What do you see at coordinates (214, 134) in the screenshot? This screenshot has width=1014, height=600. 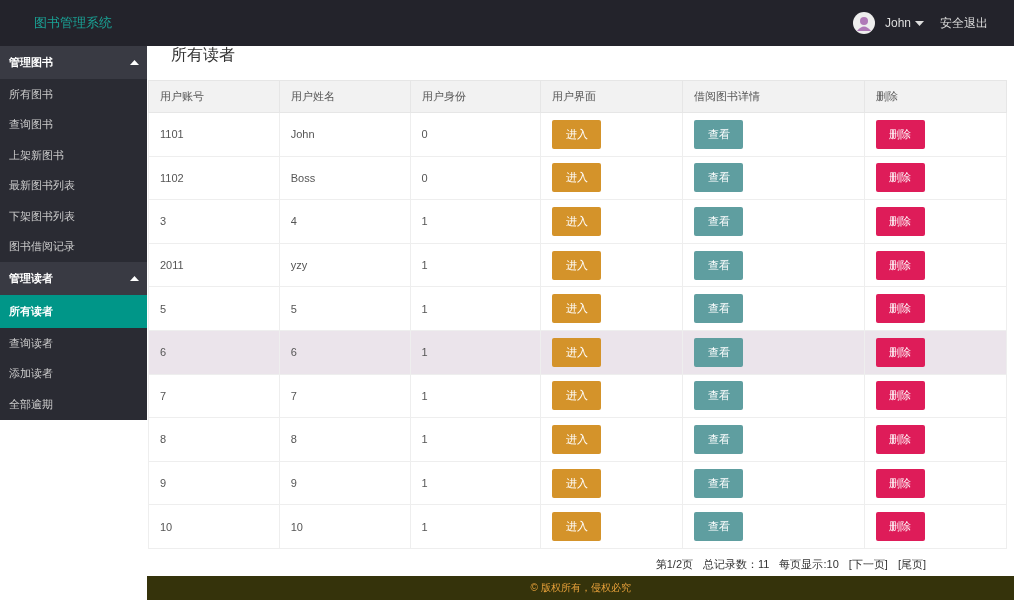 I see `table-cell: 1101` at bounding box center [214, 134].